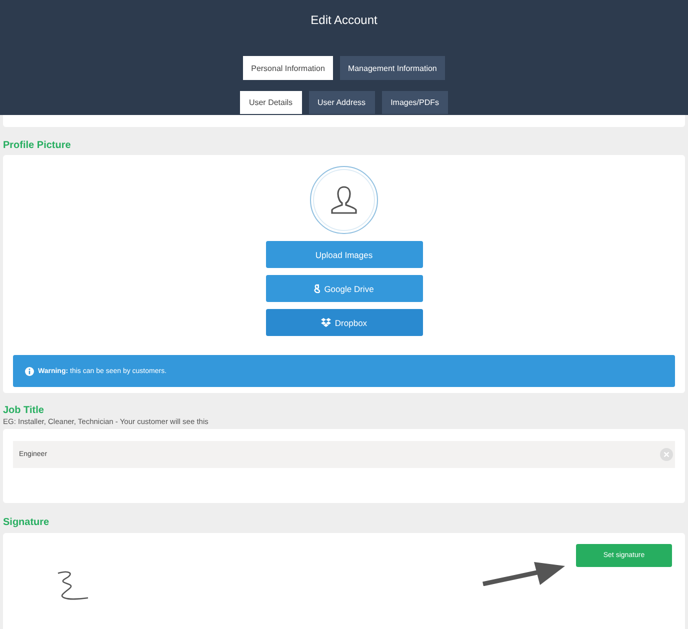 The width and height of the screenshot is (688, 629). What do you see at coordinates (344, 20) in the screenshot?
I see `window-title: Edit Account` at bounding box center [344, 20].